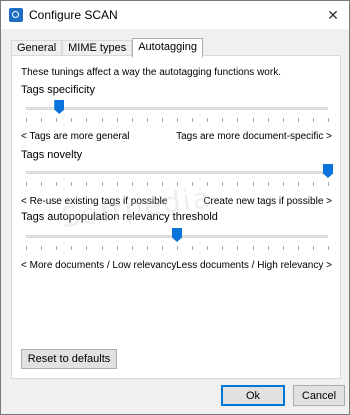 This screenshot has width=350, height=415. I want to click on tab-strip: General MIME types Autotagging, so click(107, 48).